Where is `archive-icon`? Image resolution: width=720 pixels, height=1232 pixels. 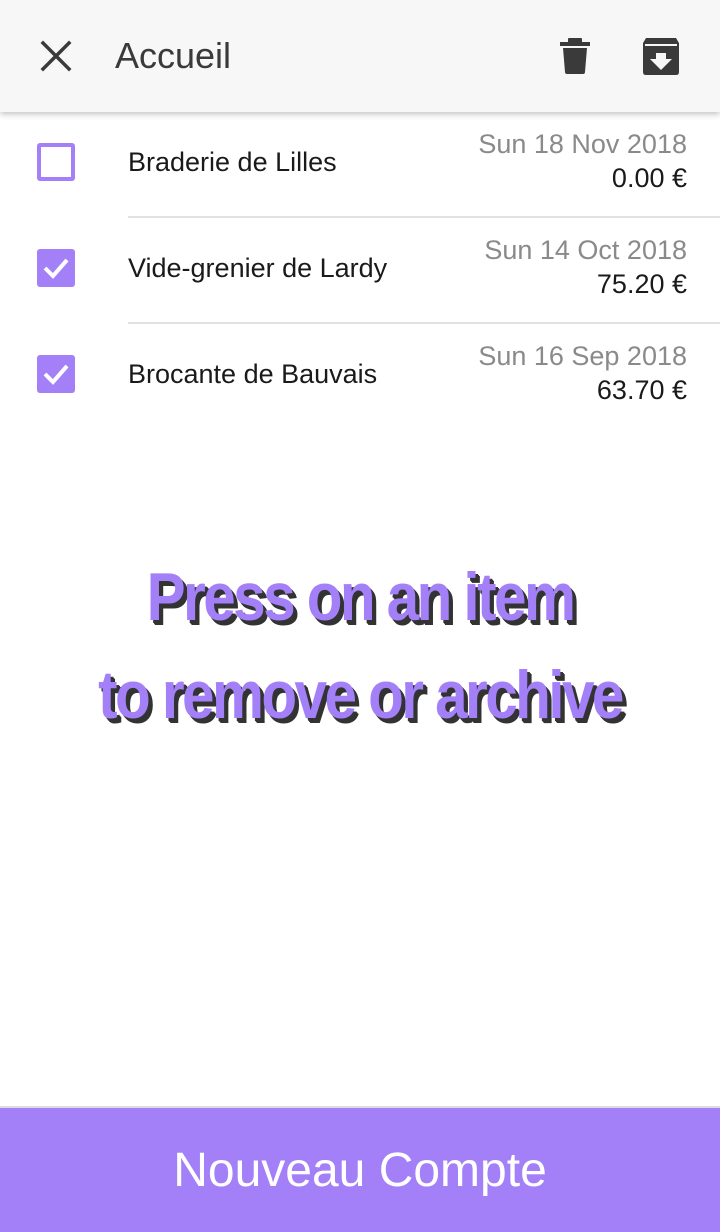 archive-icon is located at coordinates (661, 56).